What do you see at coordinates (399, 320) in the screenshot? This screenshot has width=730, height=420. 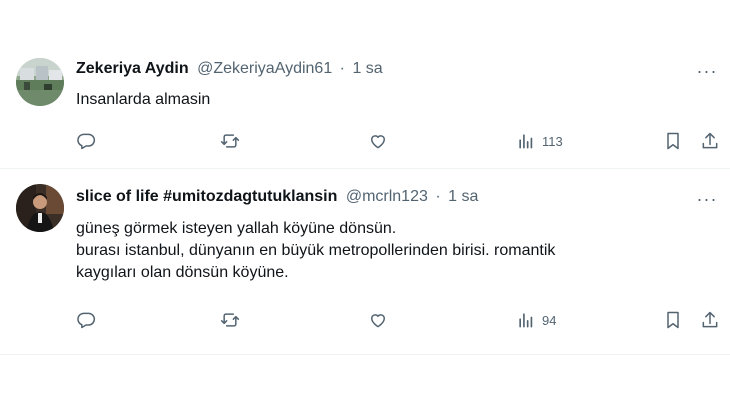 I see `tweet-actions: 94` at bounding box center [399, 320].